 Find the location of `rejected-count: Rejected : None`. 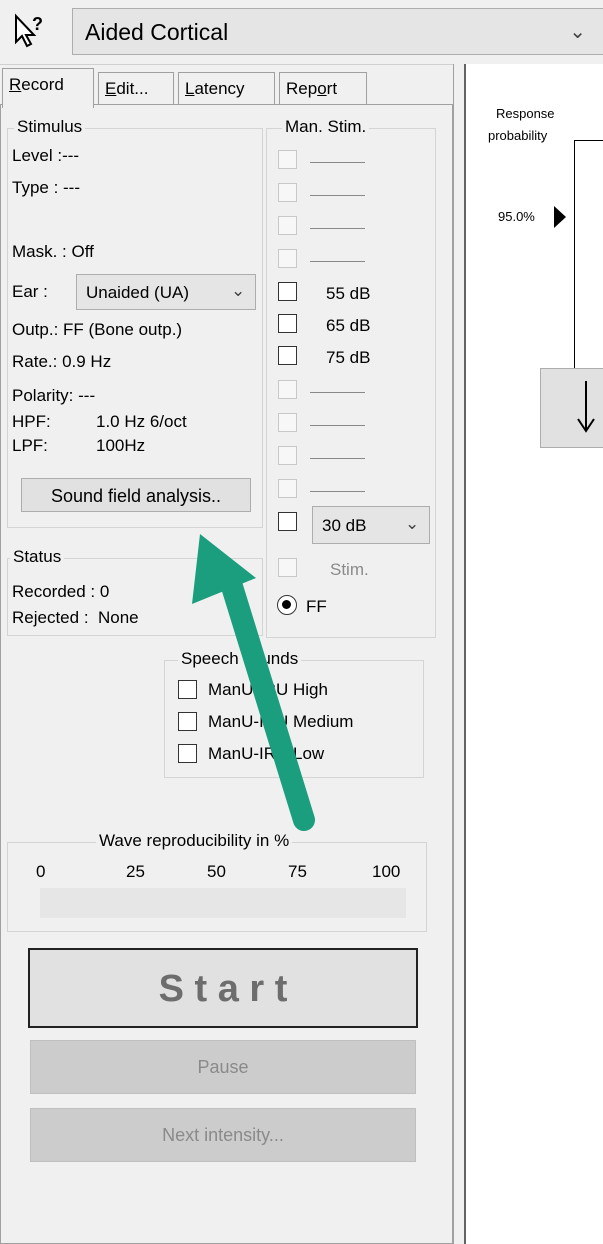

rejected-count: Rejected : None is located at coordinates (75, 617).